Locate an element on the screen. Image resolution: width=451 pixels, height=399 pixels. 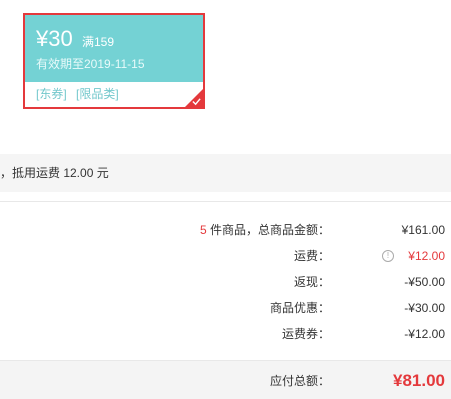
coupon-card: ¥30 满159 有效期至2019-11-15 [东券] [限品类] is located at coordinates (114, 61).